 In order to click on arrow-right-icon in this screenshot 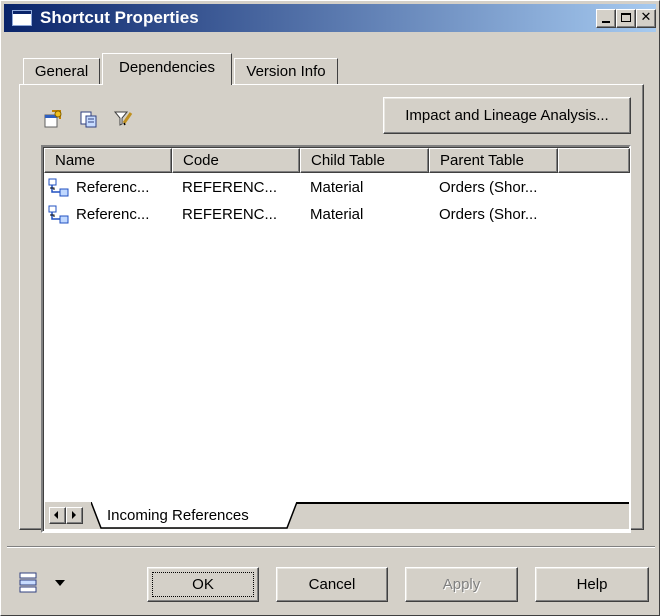, I will do `click(74, 515)`.